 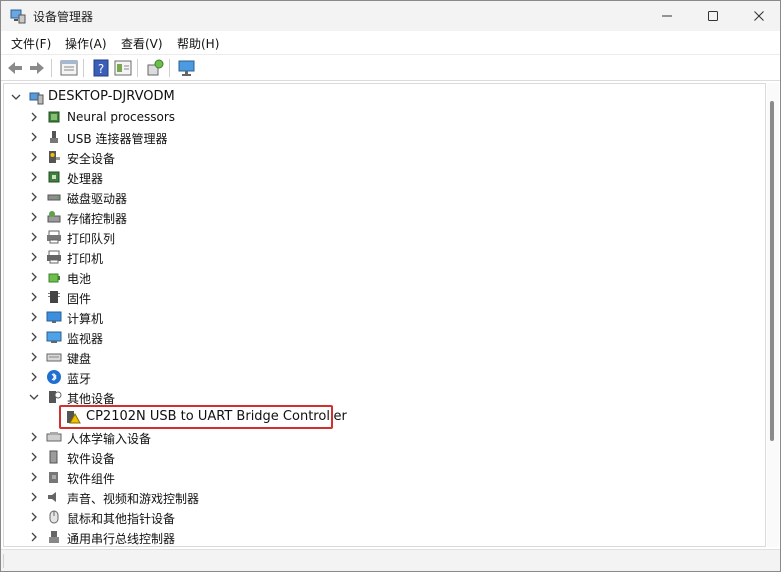 What do you see at coordinates (54, 257) in the screenshot?
I see `printer-icon` at bounding box center [54, 257].